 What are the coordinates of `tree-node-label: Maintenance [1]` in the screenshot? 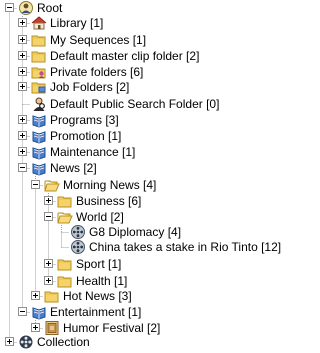 It's located at (92, 152).